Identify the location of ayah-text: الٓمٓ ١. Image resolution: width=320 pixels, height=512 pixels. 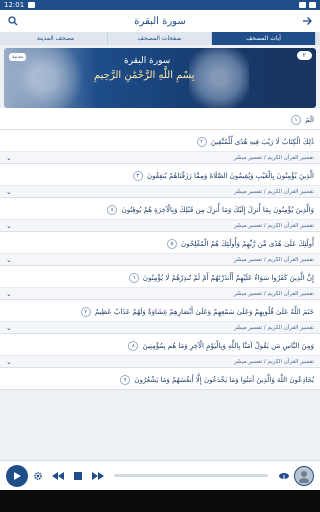
(160, 118).